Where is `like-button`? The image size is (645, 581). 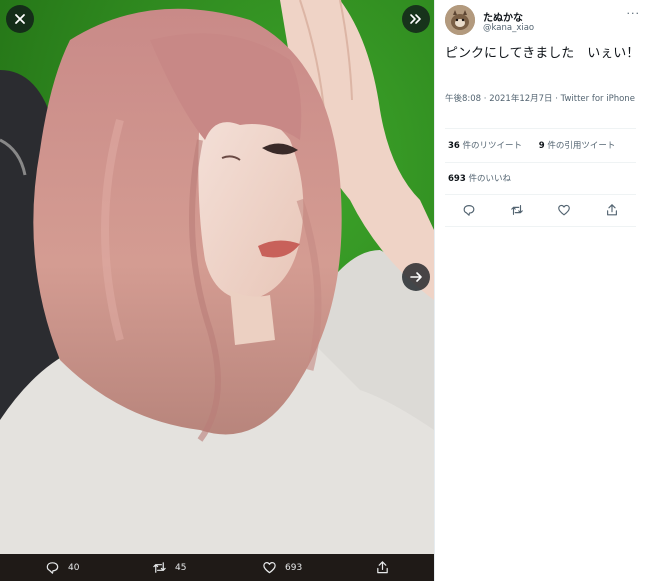 like-button is located at coordinates (564, 210).